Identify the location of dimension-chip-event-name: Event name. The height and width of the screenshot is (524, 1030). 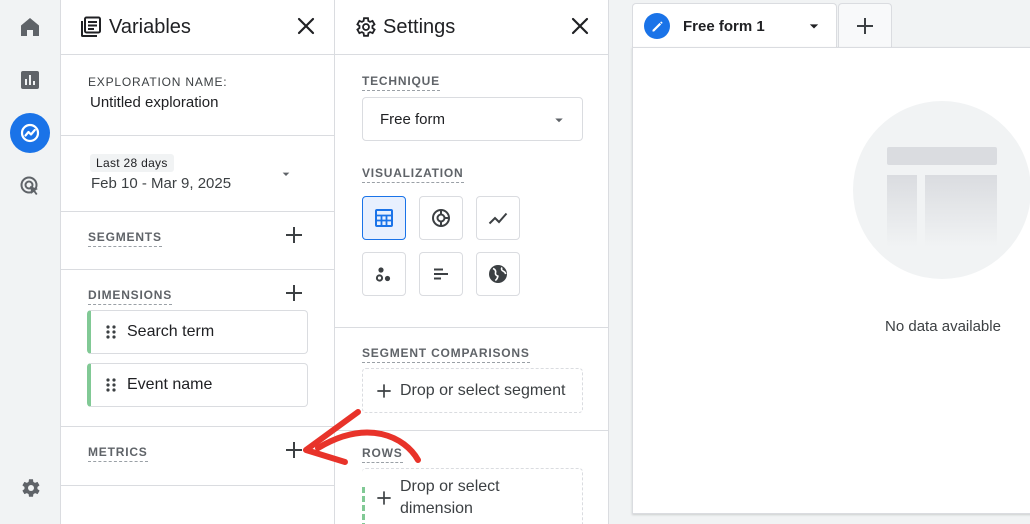
(197, 385).